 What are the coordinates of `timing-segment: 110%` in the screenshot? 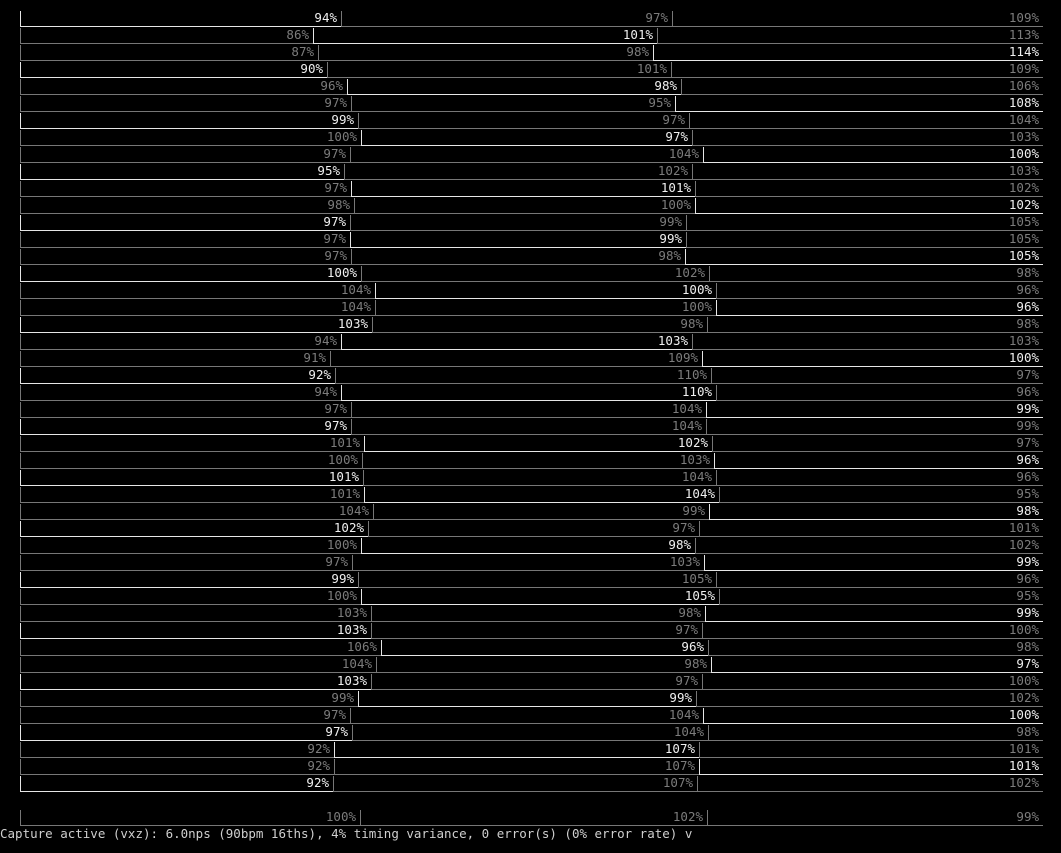 It's located at (523, 376).